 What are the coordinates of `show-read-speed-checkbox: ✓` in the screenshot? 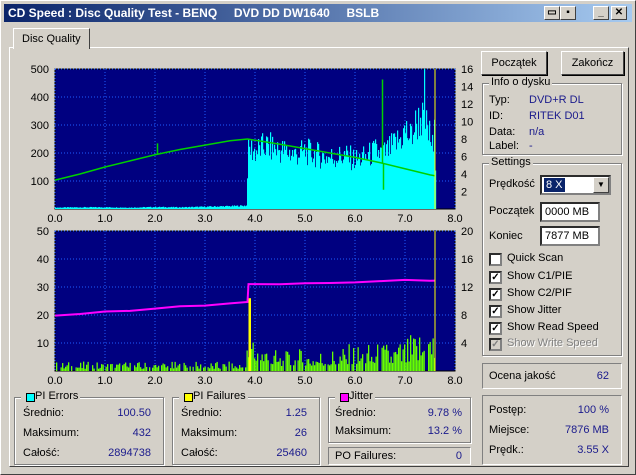 It's located at (495, 328).